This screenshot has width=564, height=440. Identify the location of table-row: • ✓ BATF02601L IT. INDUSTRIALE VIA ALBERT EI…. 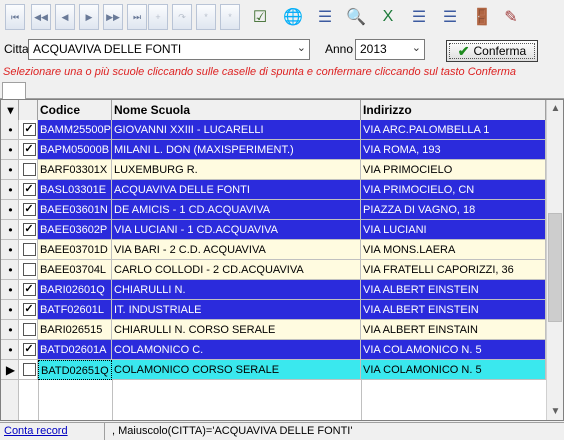
(273, 310).